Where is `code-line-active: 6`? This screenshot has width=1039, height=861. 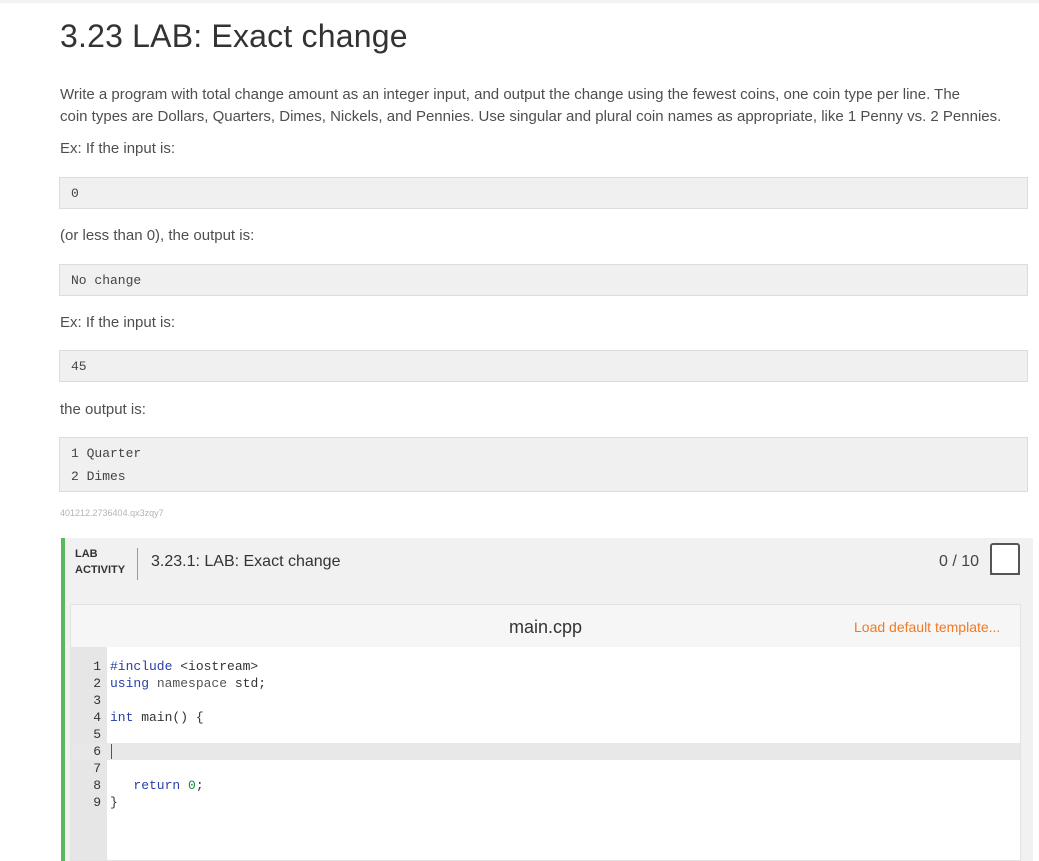 code-line-active: 6 is located at coordinates (545, 751).